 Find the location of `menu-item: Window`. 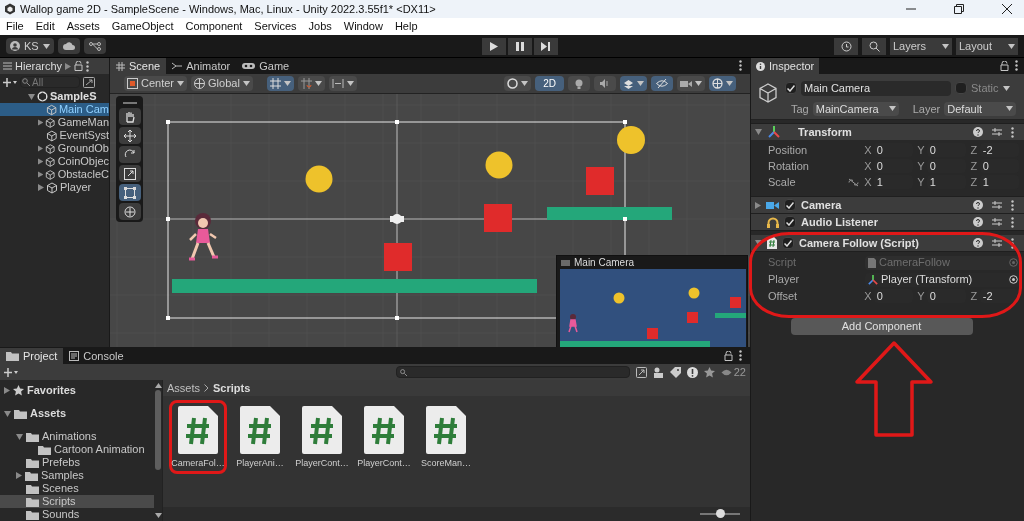

menu-item: Window is located at coordinates (363, 26).